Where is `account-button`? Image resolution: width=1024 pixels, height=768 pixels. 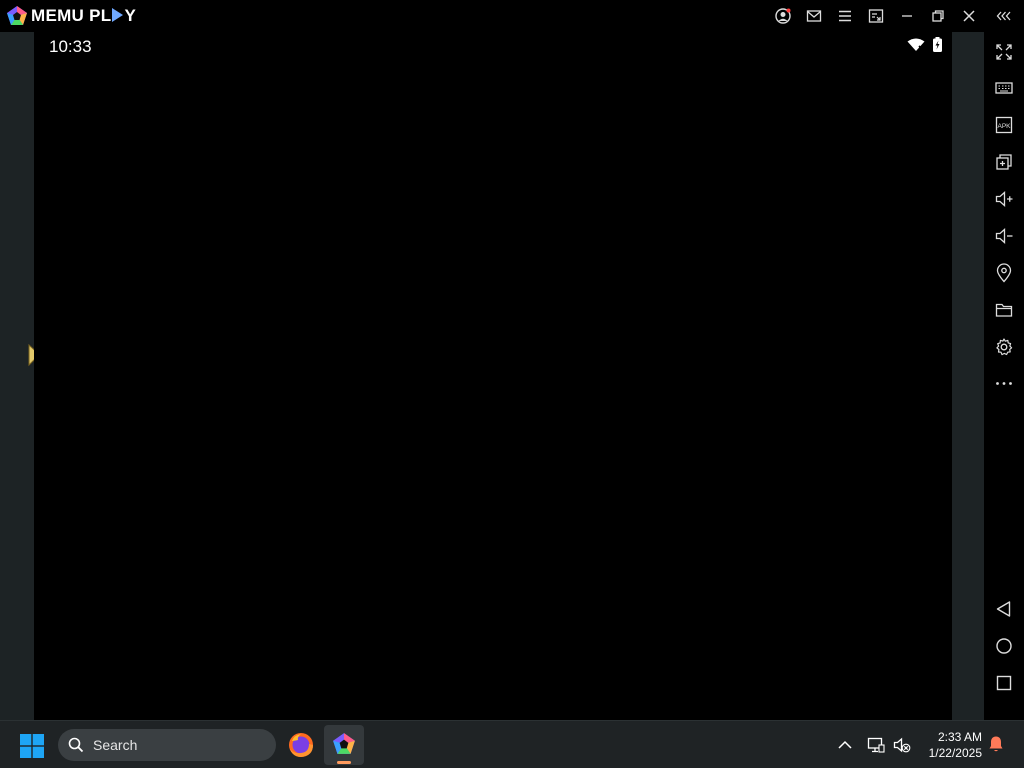
account-button is located at coordinates (783, 16).